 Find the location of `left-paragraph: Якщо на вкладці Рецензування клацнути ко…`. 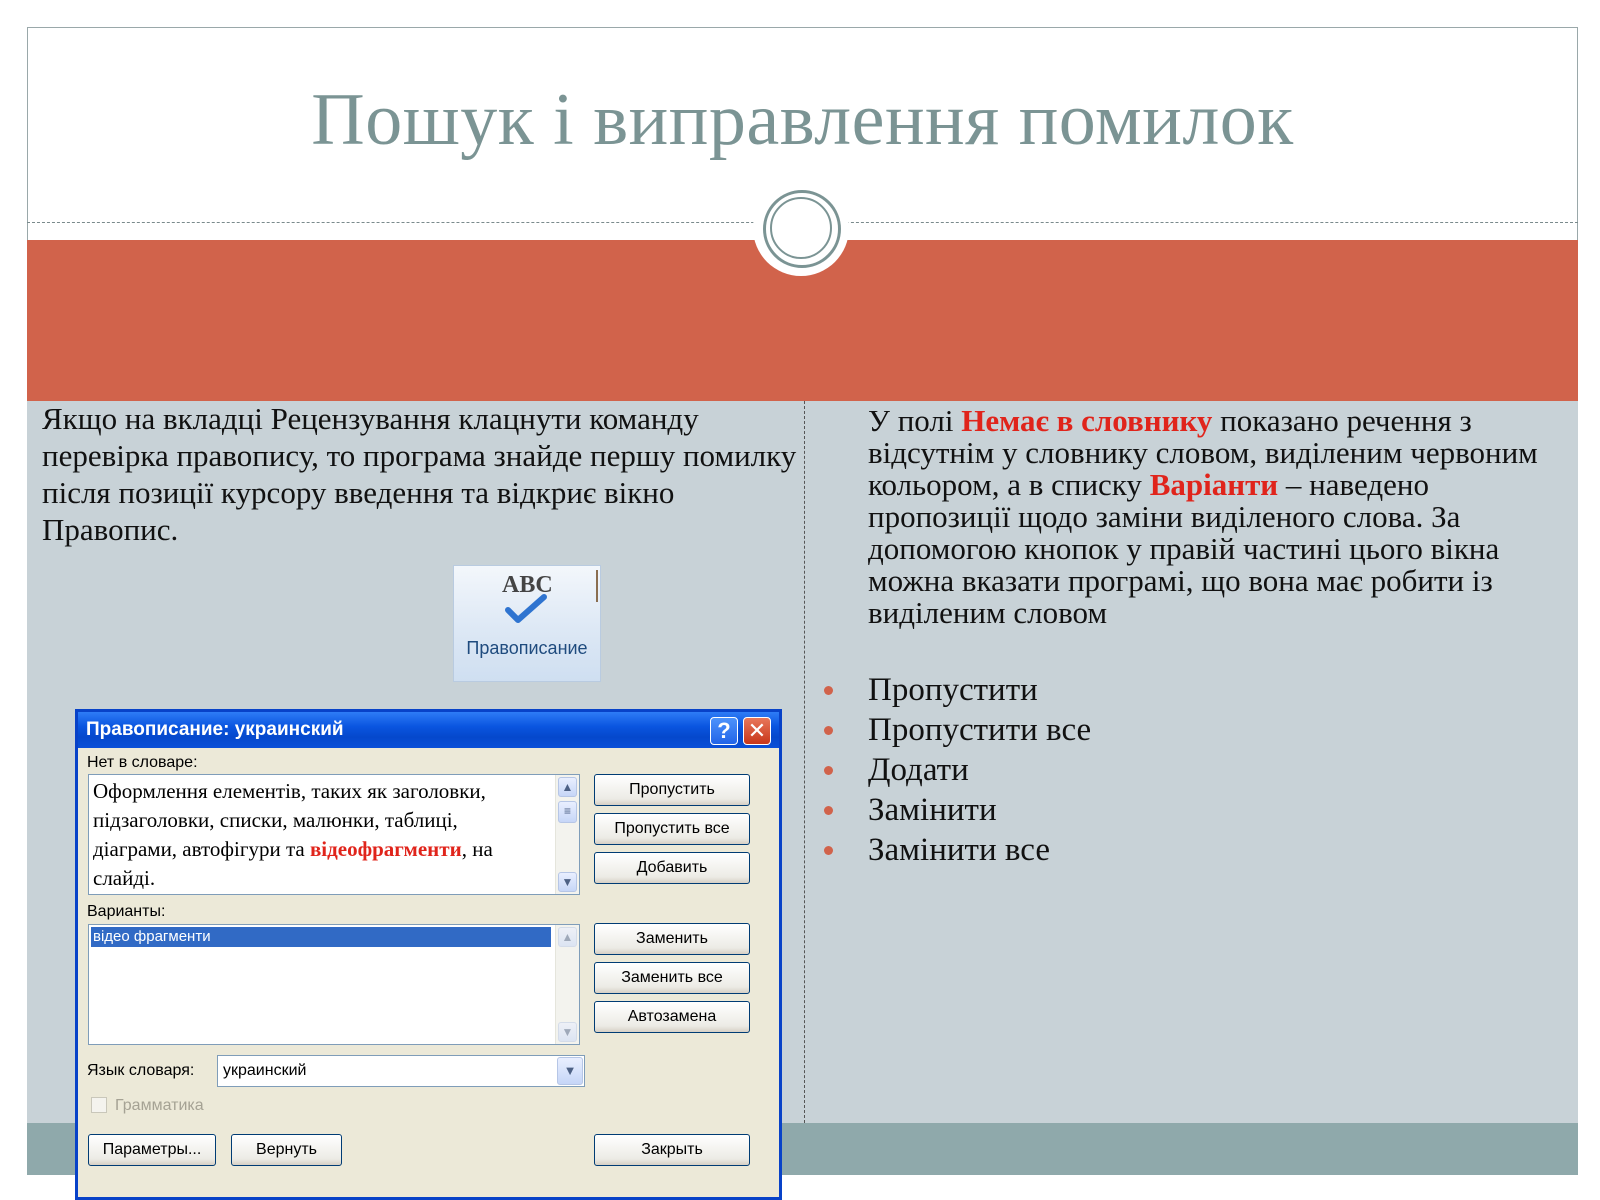

left-paragraph: Якщо на вкладці Рецензування клацнути ко… is located at coordinates (419, 474).